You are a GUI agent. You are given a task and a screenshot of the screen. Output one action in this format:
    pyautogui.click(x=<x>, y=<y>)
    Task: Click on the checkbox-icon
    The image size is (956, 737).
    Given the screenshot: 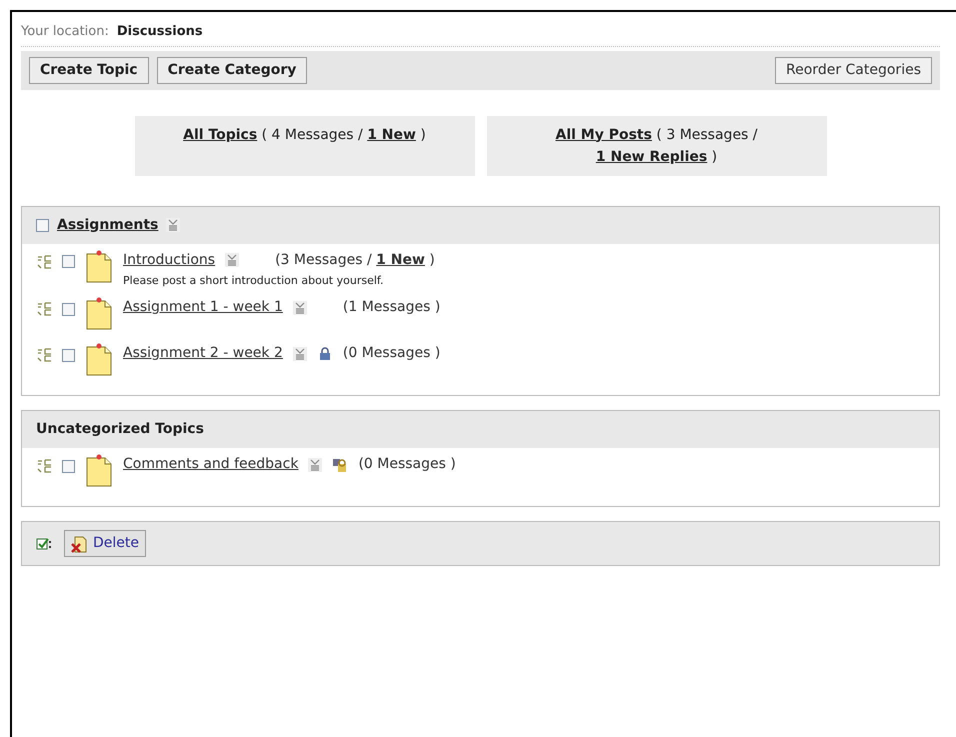 What is the action you would take?
    pyautogui.click(x=44, y=543)
    